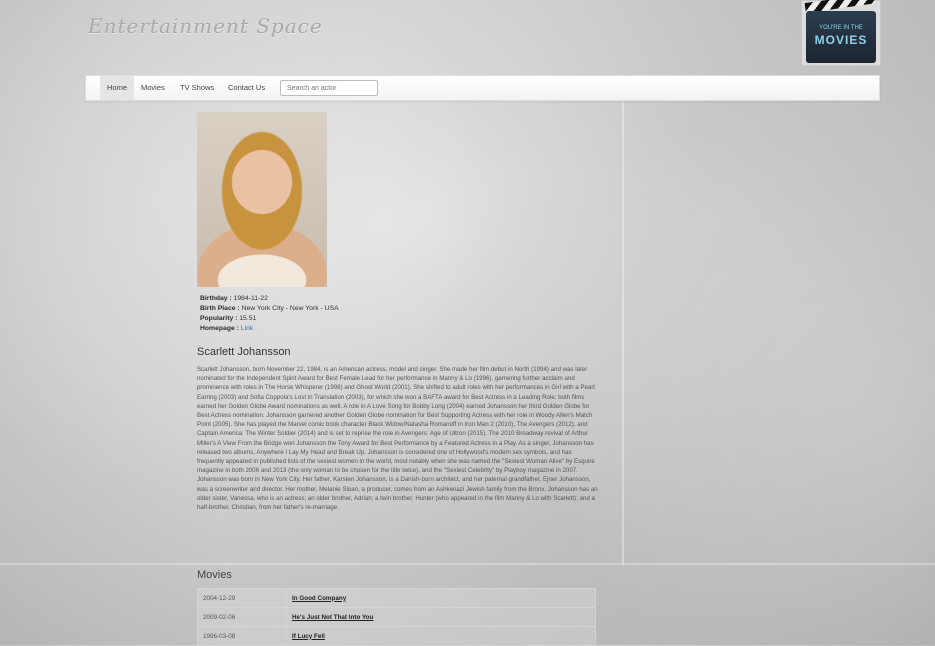  I want to click on homepage-link: Link, so click(247, 328).